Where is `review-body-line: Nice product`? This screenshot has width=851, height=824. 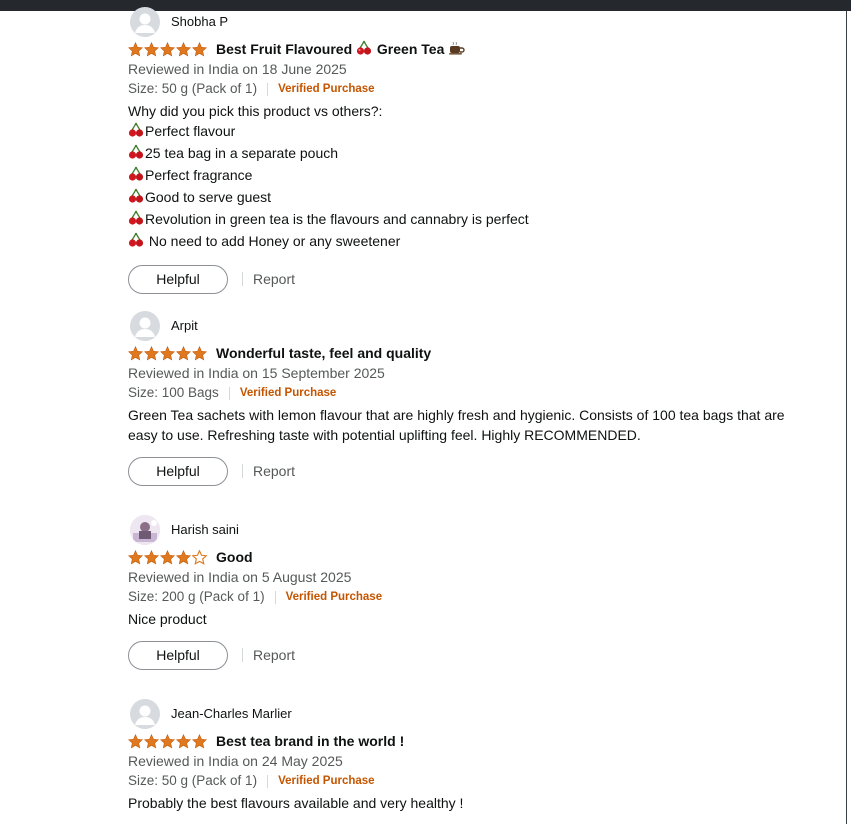
review-body-line: Nice product is located at coordinates (167, 619).